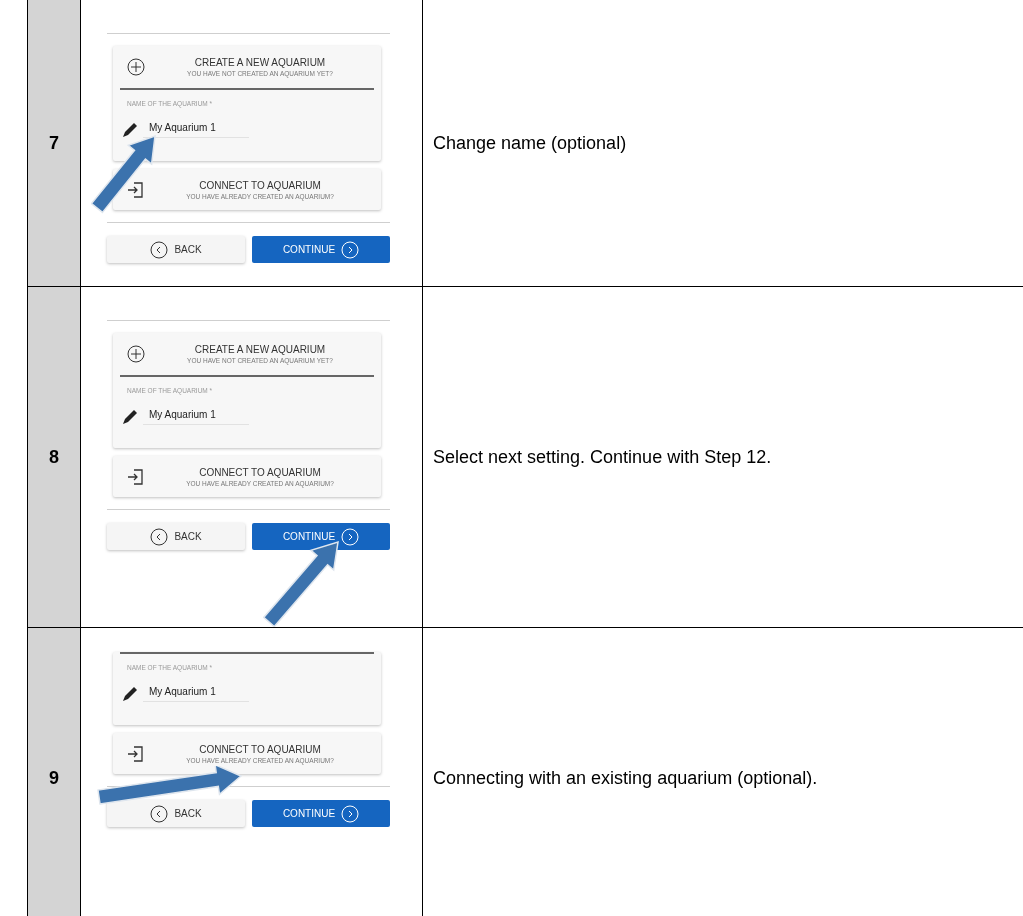 The image size is (1023, 916). I want to click on step-number-cell: 8, so click(54, 457).